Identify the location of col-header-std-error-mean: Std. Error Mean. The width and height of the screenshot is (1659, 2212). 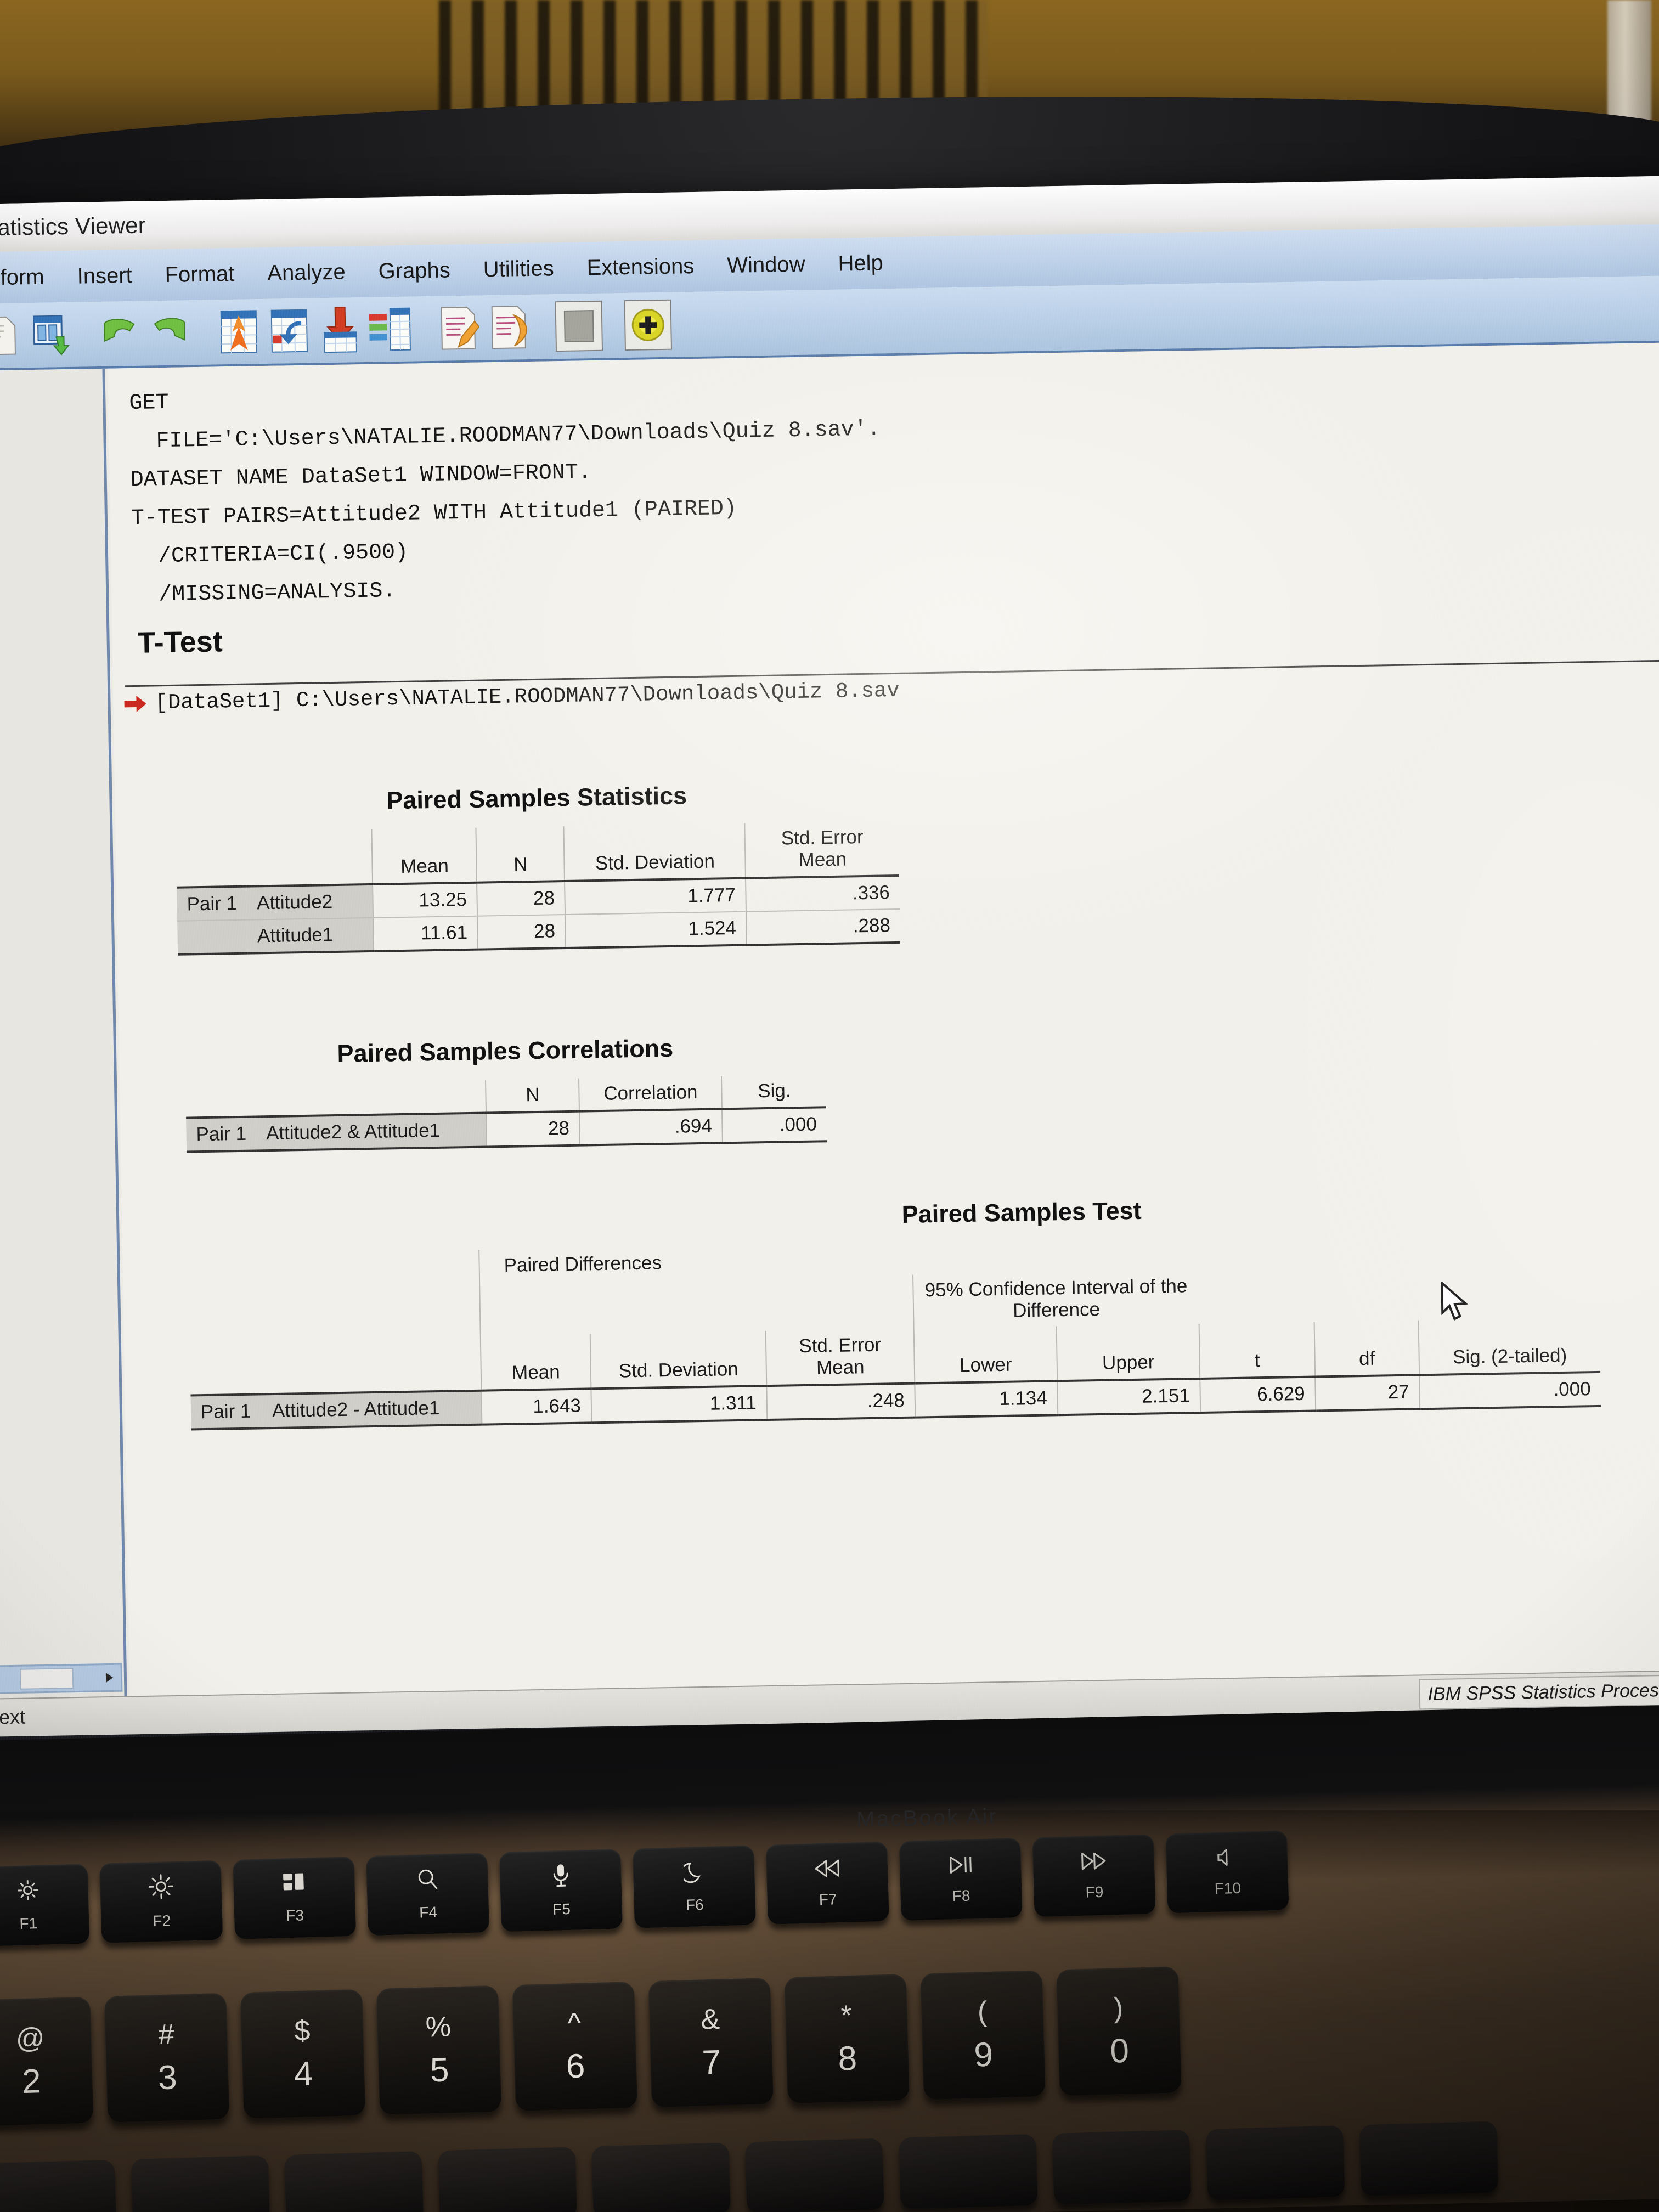
(840, 1357).